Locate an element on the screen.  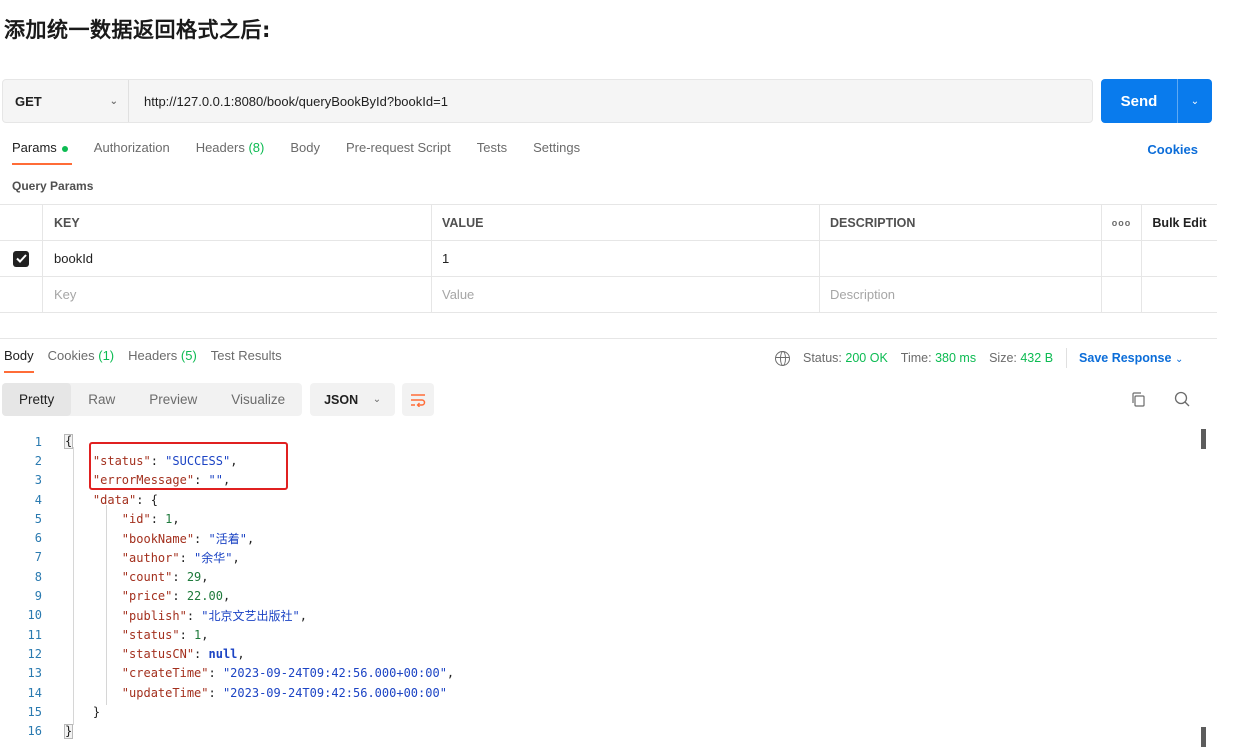
status-info: Status: 200 OK is located at coordinates (845, 358).